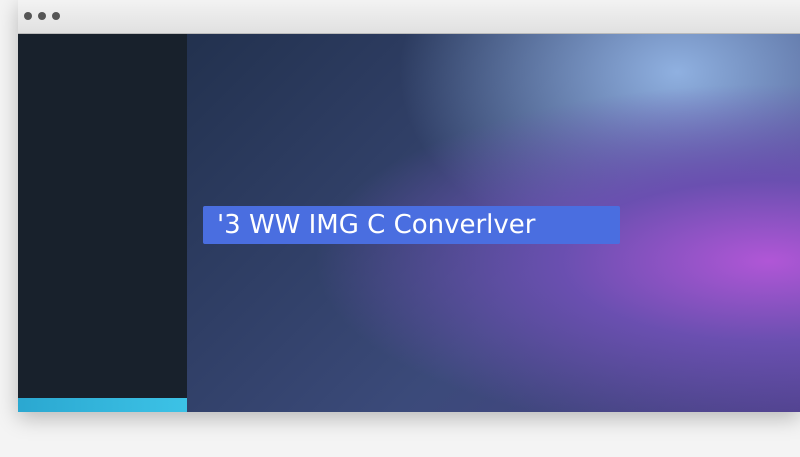  What do you see at coordinates (42, 16) in the screenshot?
I see `minimize-icon` at bounding box center [42, 16].